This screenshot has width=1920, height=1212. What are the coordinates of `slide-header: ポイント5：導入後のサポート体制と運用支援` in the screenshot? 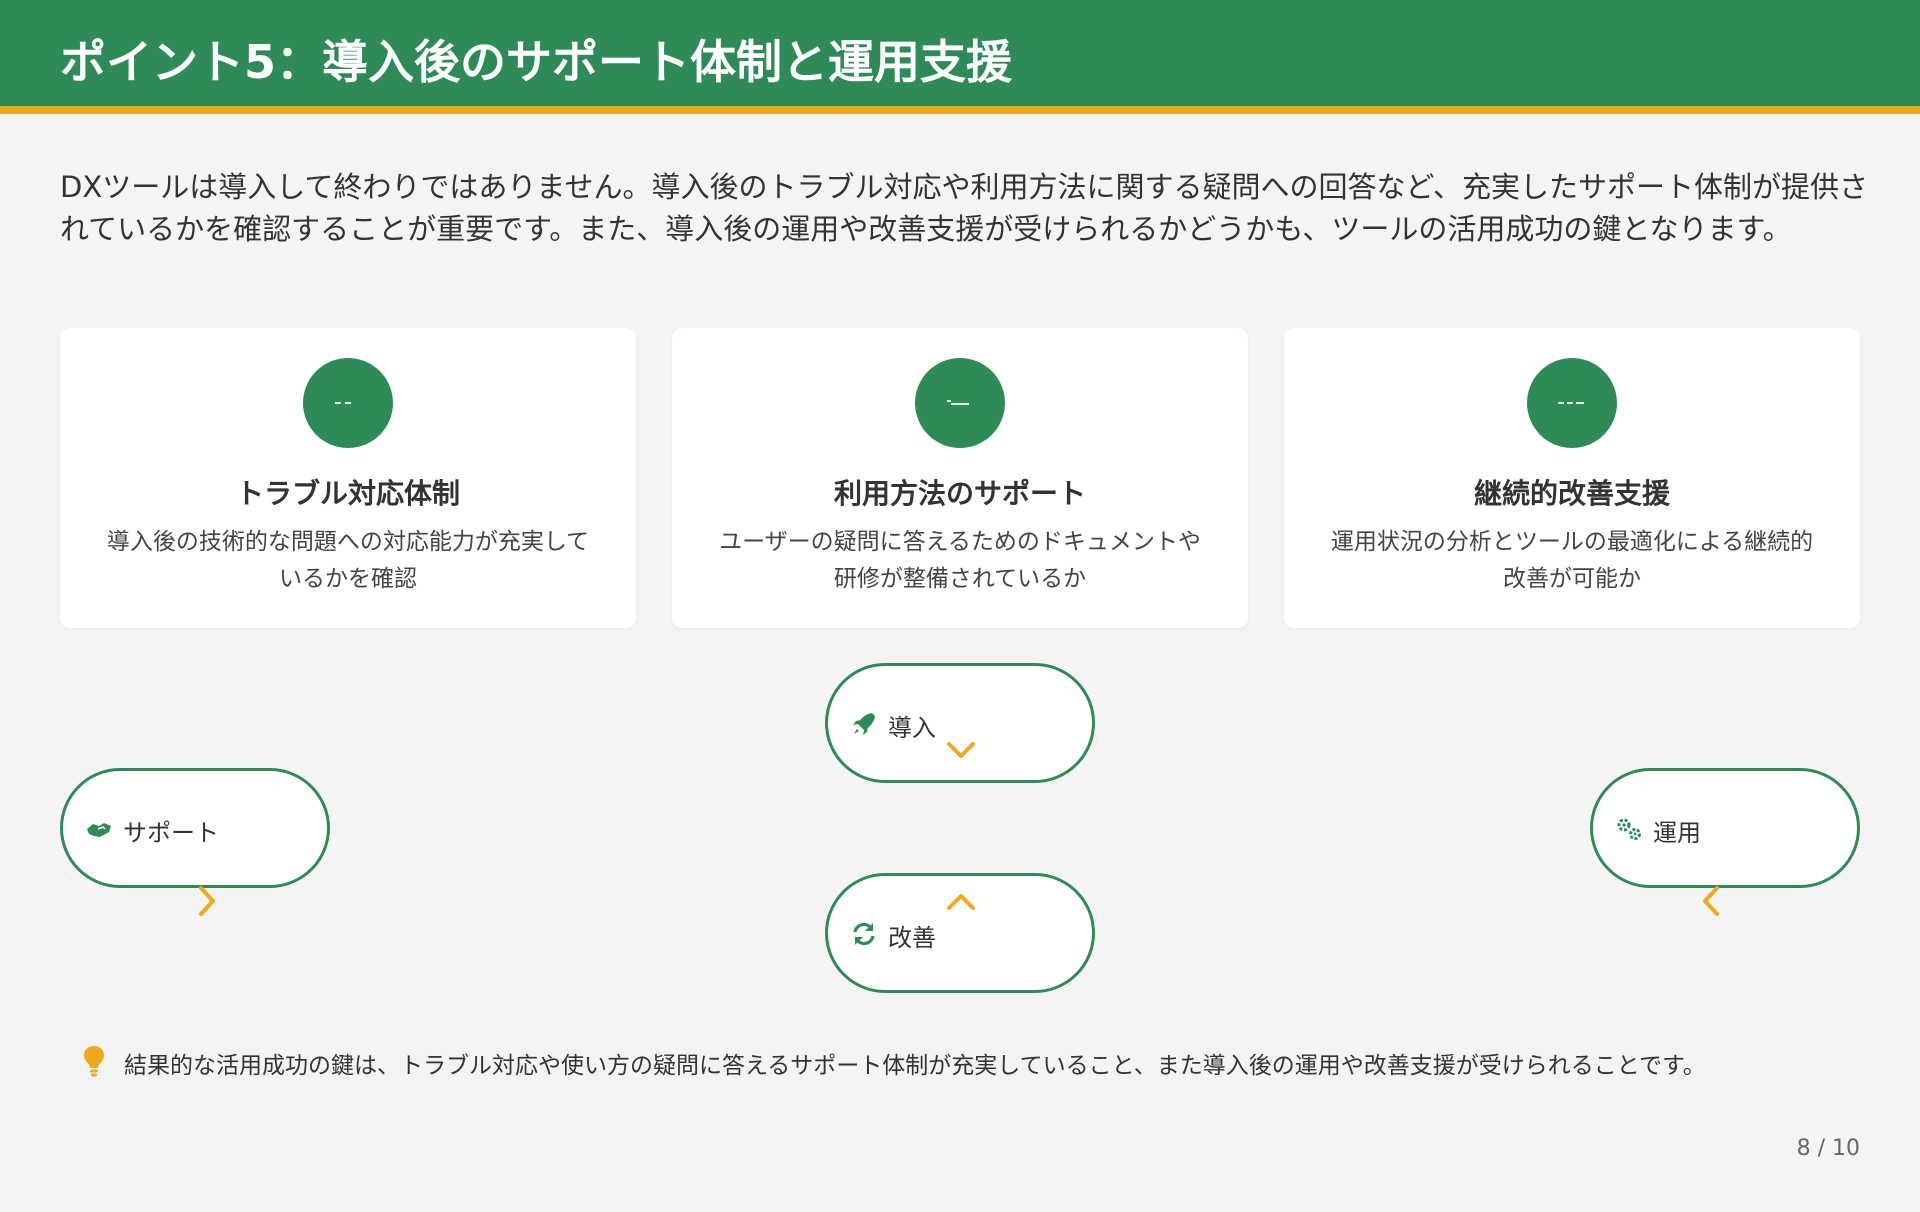 It's located at (960, 57).